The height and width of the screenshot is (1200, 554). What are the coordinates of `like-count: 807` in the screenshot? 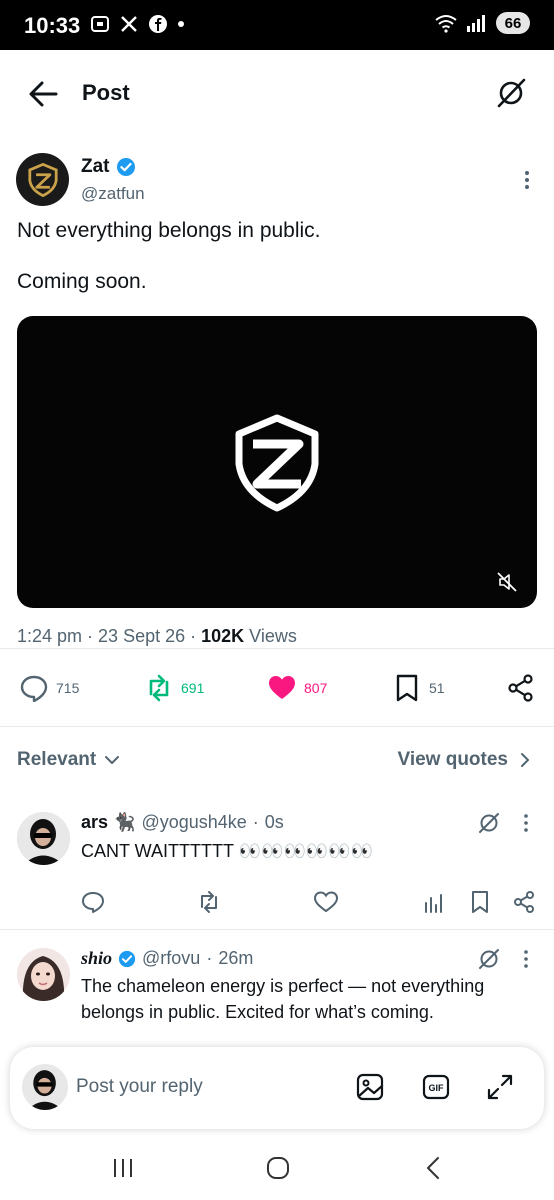 It's located at (316, 688).